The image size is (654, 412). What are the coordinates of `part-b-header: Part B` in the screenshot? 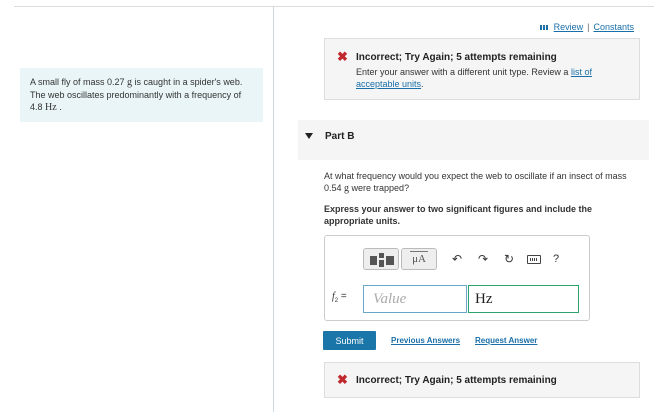 It's located at (473, 140).